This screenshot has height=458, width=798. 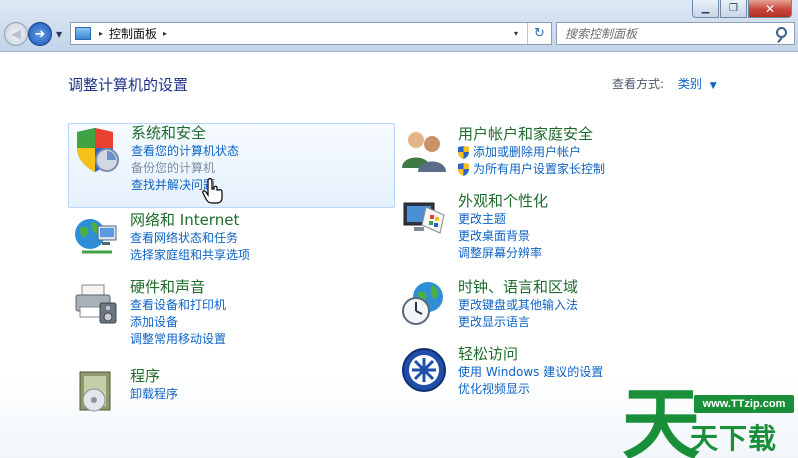 I want to click on link-change-input-method: 更改键盘或其他输入法, so click(x=518, y=305).